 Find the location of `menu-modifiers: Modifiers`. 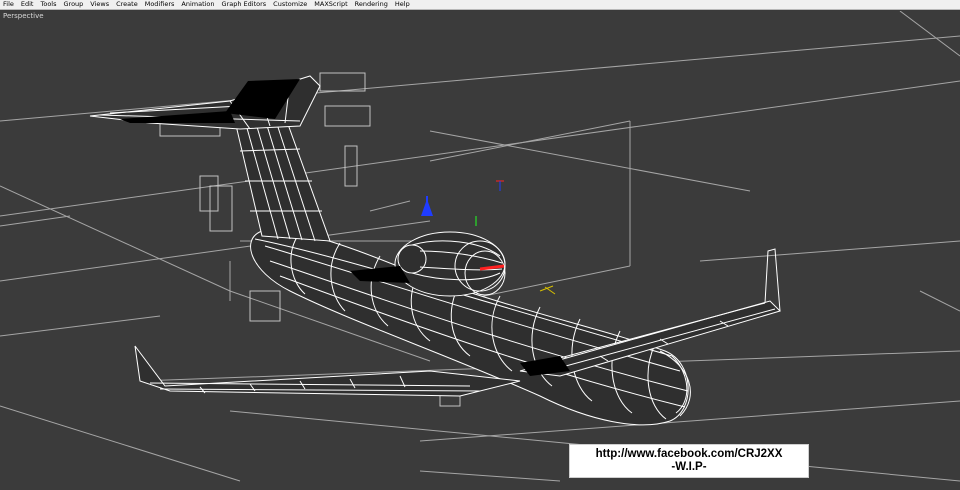

menu-modifiers: Modifiers is located at coordinates (160, 4).